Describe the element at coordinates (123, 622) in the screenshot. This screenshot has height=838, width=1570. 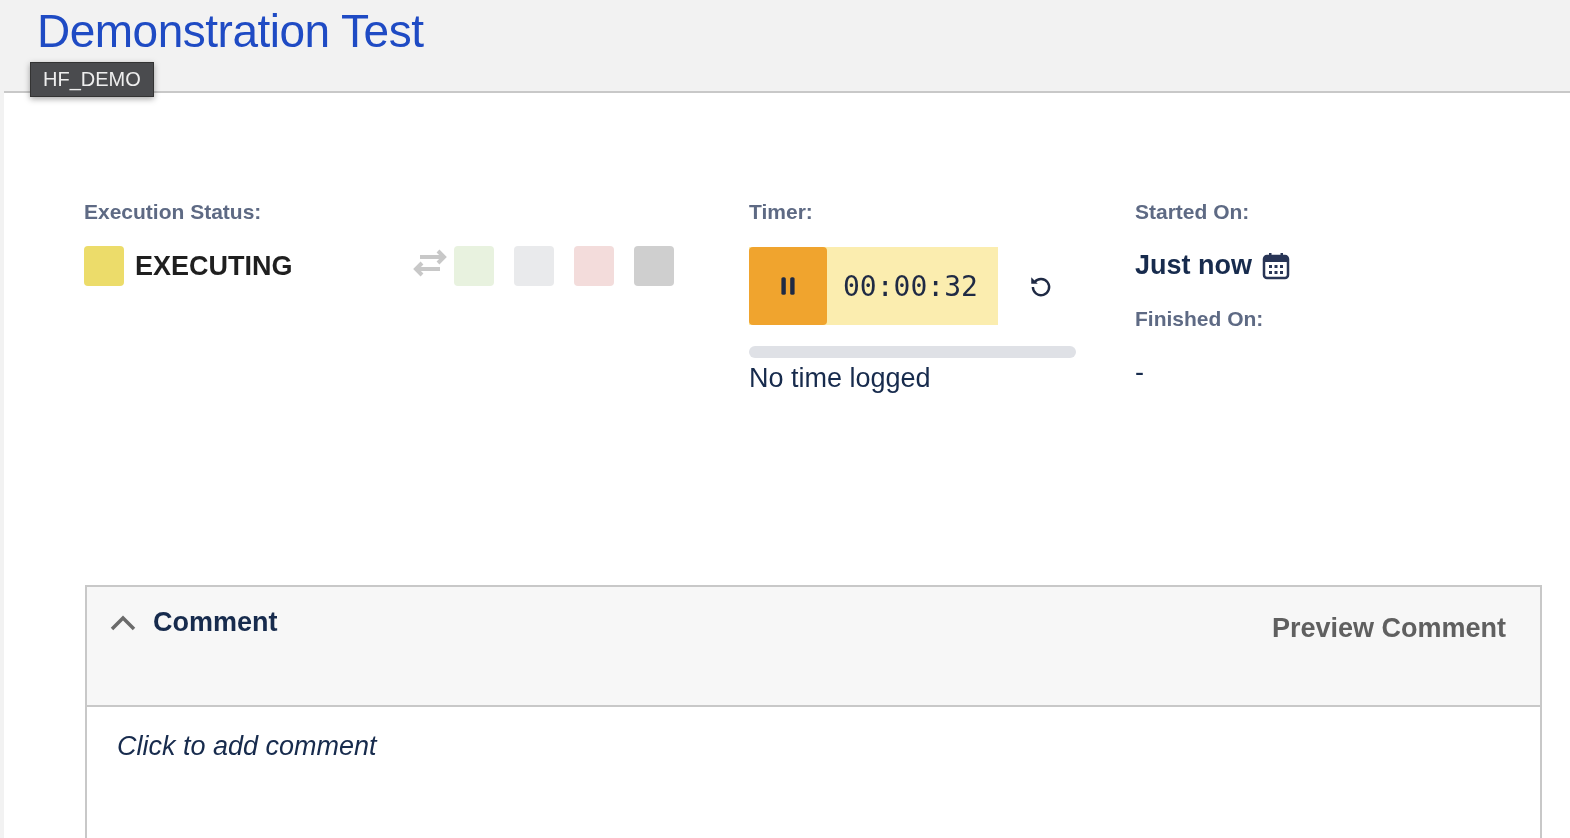
I see `caret-icon` at that location.